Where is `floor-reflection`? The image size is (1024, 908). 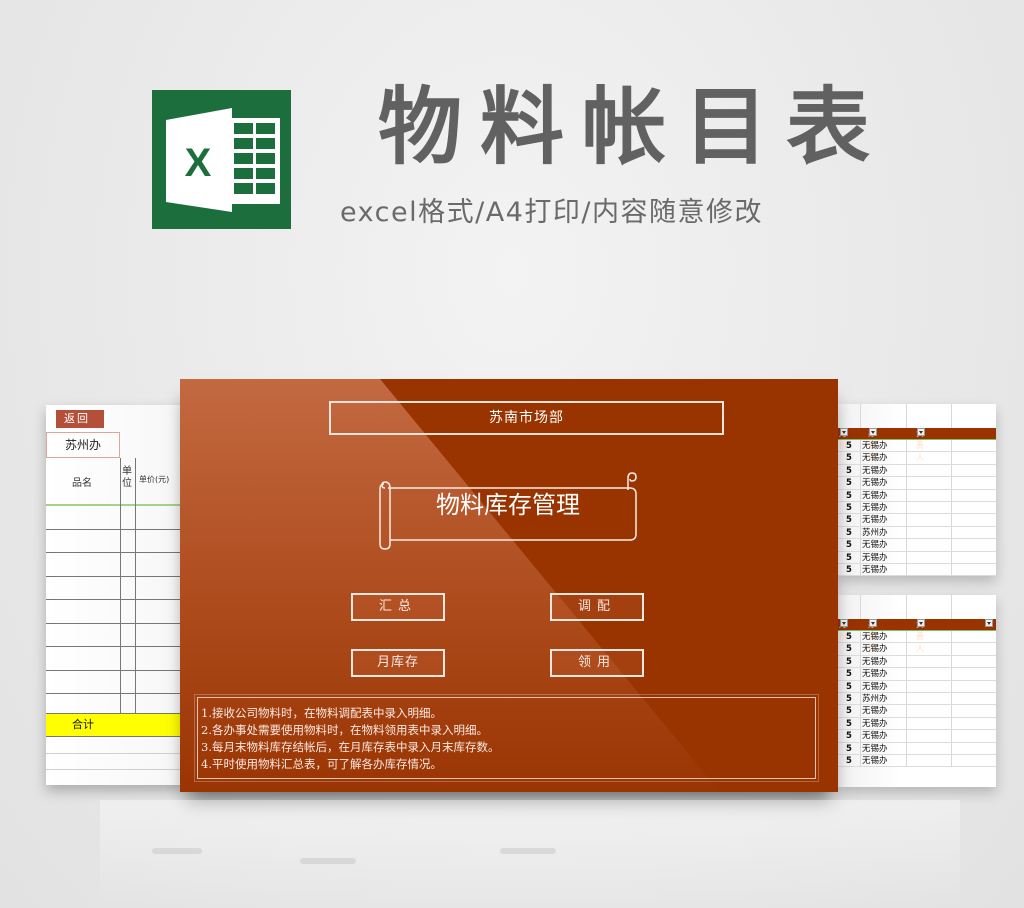 floor-reflection is located at coordinates (530, 854).